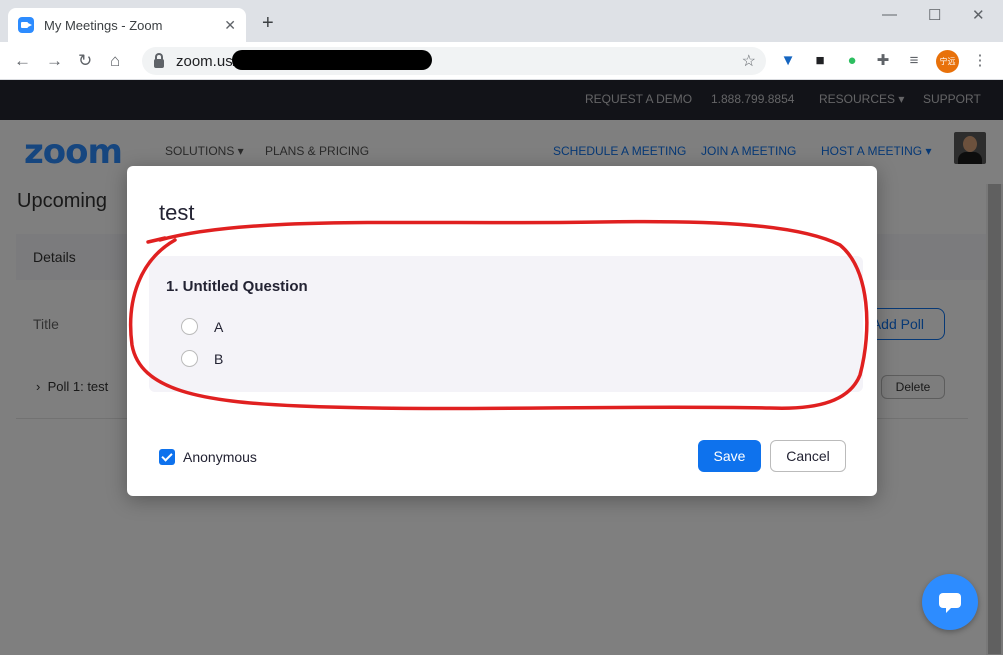 This screenshot has height=655, width=1003. What do you see at coordinates (54, 61) in the screenshot?
I see `forward-icon: →` at bounding box center [54, 61].